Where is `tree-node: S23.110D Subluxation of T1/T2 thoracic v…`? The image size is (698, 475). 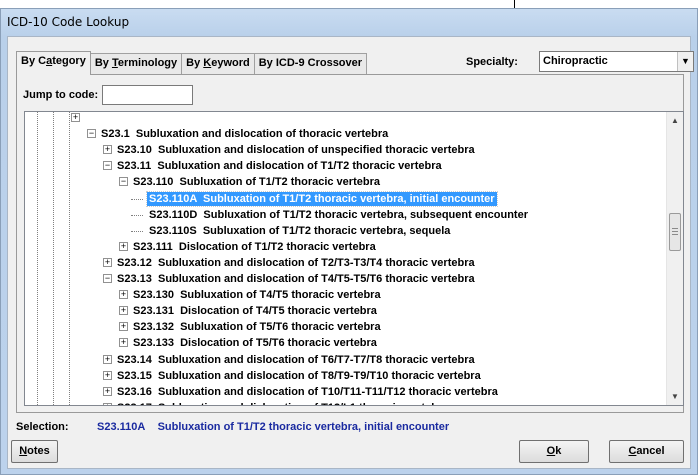 tree-node: S23.110D Subluxation of T1/T2 thoracic v… is located at coordinates (345, 215).